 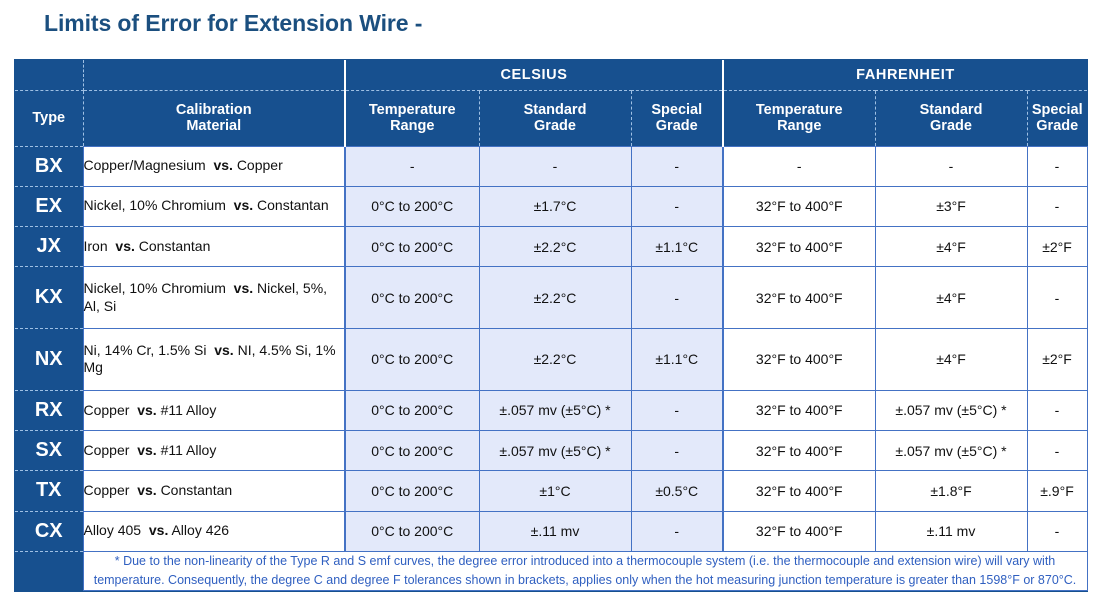 What do you see at coordinates (555, 126) in the screenshot?
I see `header-col-c-standard-line2: Grade` at bounding box center [555, 126].